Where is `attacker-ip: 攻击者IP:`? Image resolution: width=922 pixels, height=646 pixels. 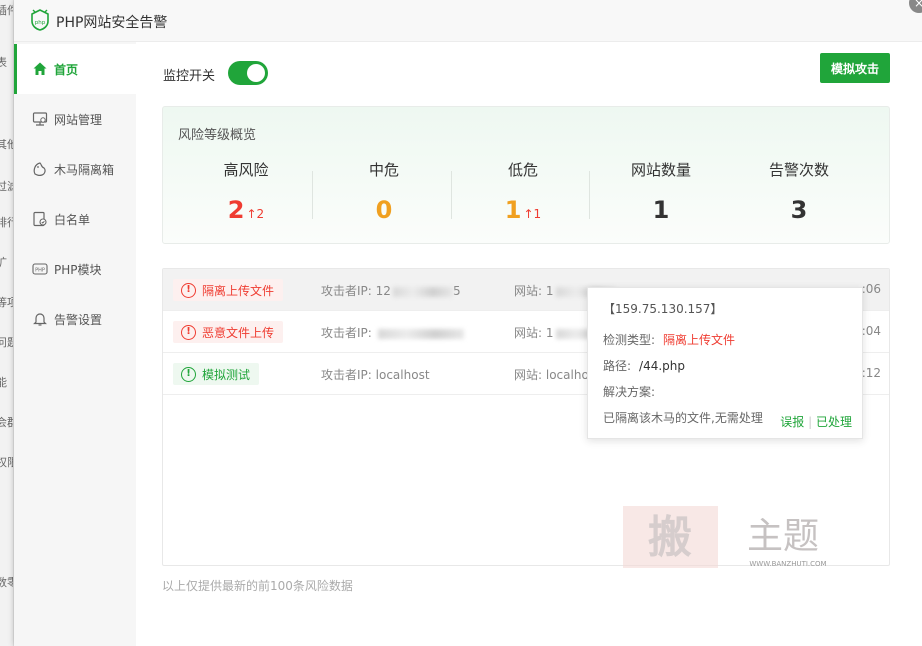 attacker-ip: 攻击者IP: is located at coordinates (392, 332).